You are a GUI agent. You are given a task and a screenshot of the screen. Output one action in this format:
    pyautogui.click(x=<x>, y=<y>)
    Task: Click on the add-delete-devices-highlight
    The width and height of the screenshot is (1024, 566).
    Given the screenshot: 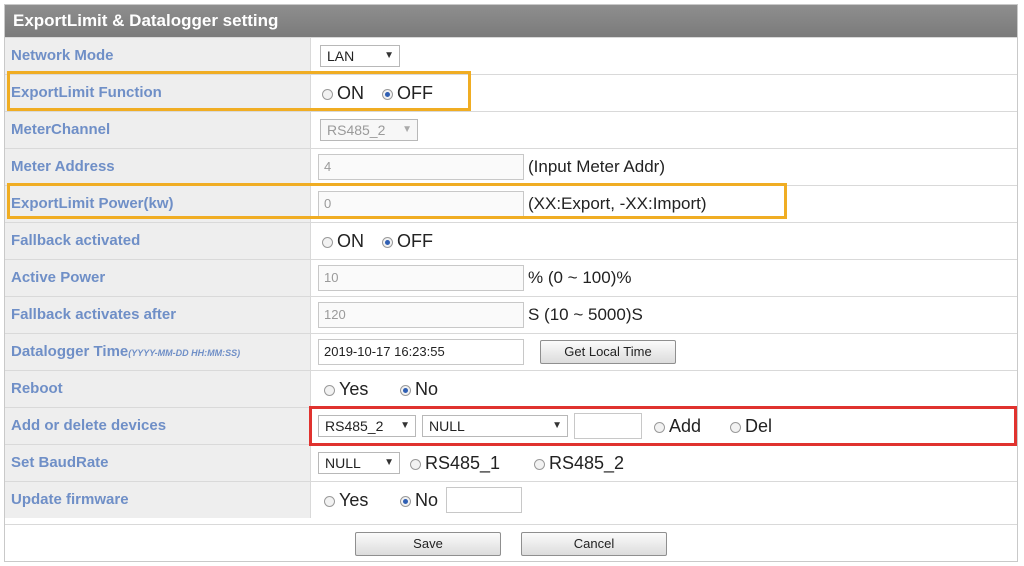 What is the action you would take?
    pyautogui.click(x=663, y=426)
    